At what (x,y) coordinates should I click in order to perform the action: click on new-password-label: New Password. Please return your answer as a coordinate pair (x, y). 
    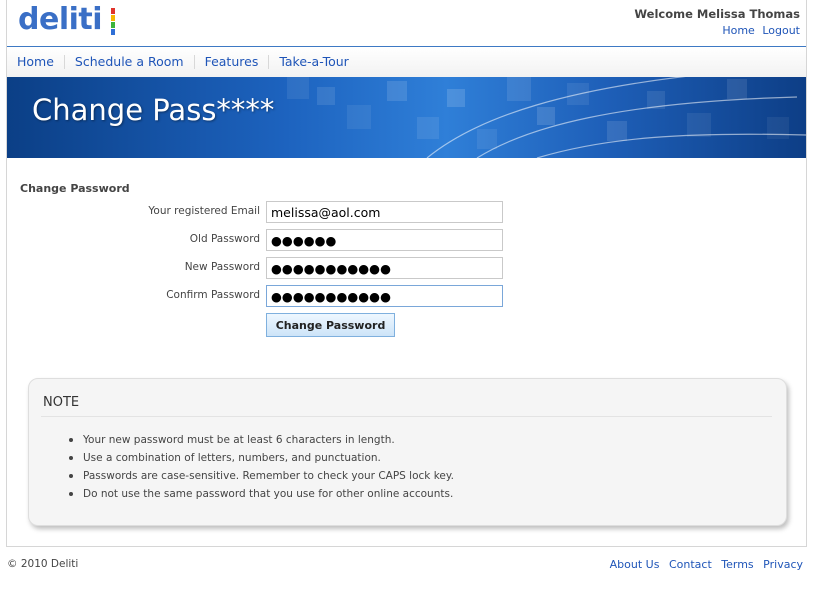
    Looking at the image, I should click on (222, 267).